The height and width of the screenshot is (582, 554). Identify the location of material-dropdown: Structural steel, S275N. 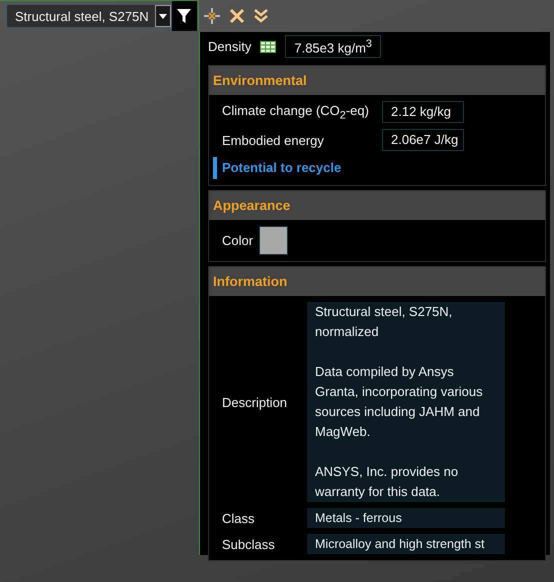
(89, 16).